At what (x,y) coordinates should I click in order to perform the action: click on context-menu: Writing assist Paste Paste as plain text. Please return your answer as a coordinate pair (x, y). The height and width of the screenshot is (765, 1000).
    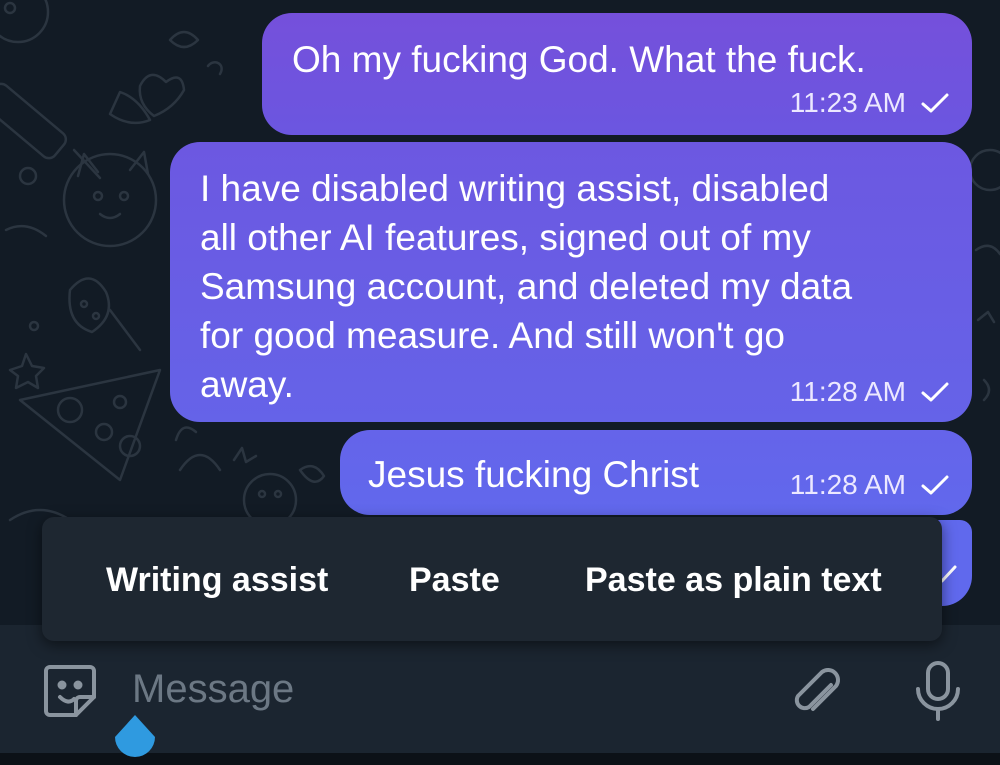
    Looking at the image, I should click on (492, 579).